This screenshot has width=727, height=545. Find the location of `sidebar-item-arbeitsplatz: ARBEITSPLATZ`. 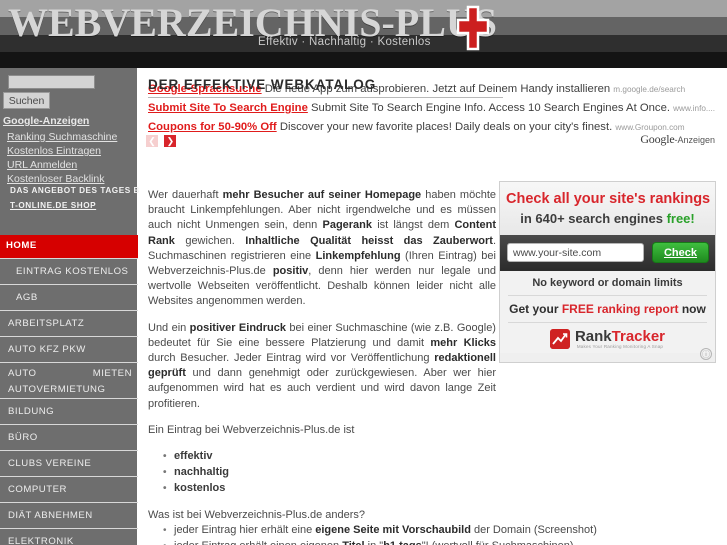

sidebar-item-arbeitsplatz: ARBEITSPLATZ is located at coordinates (69, 323).